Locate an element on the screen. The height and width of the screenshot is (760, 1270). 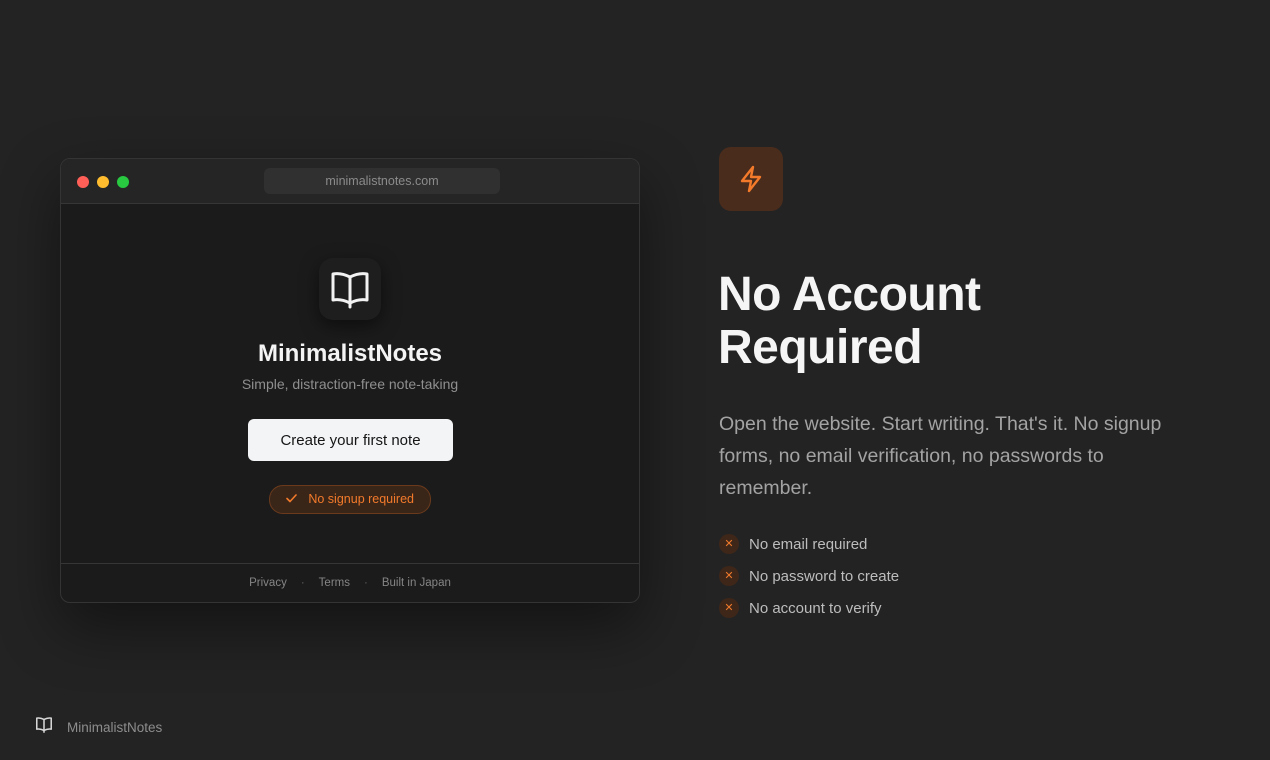
headline-line-2: Required is located at coordinates (820, 347).